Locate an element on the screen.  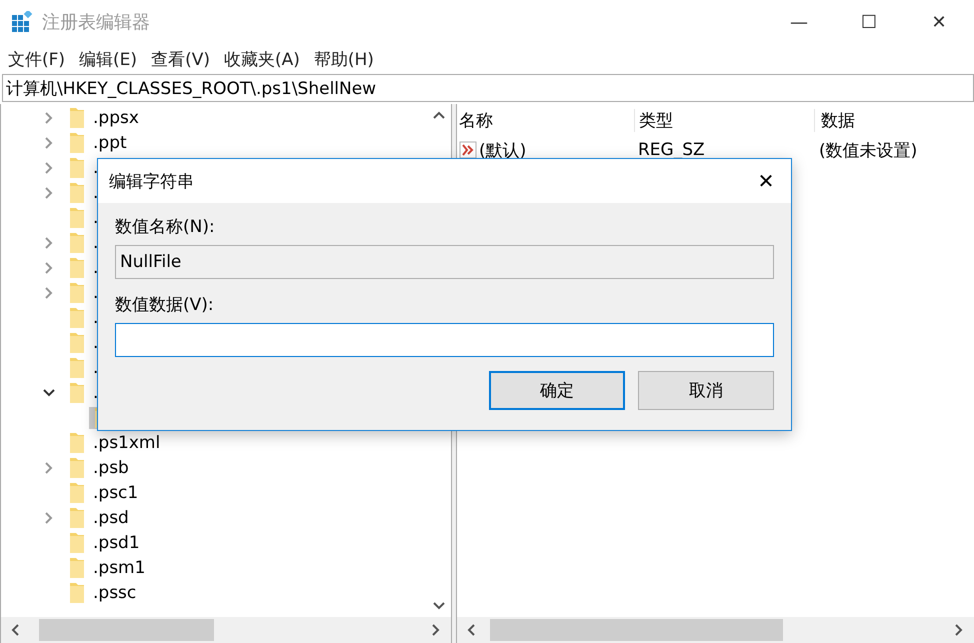
table-cell-text: (默认) is located at coordinates (502, 151).